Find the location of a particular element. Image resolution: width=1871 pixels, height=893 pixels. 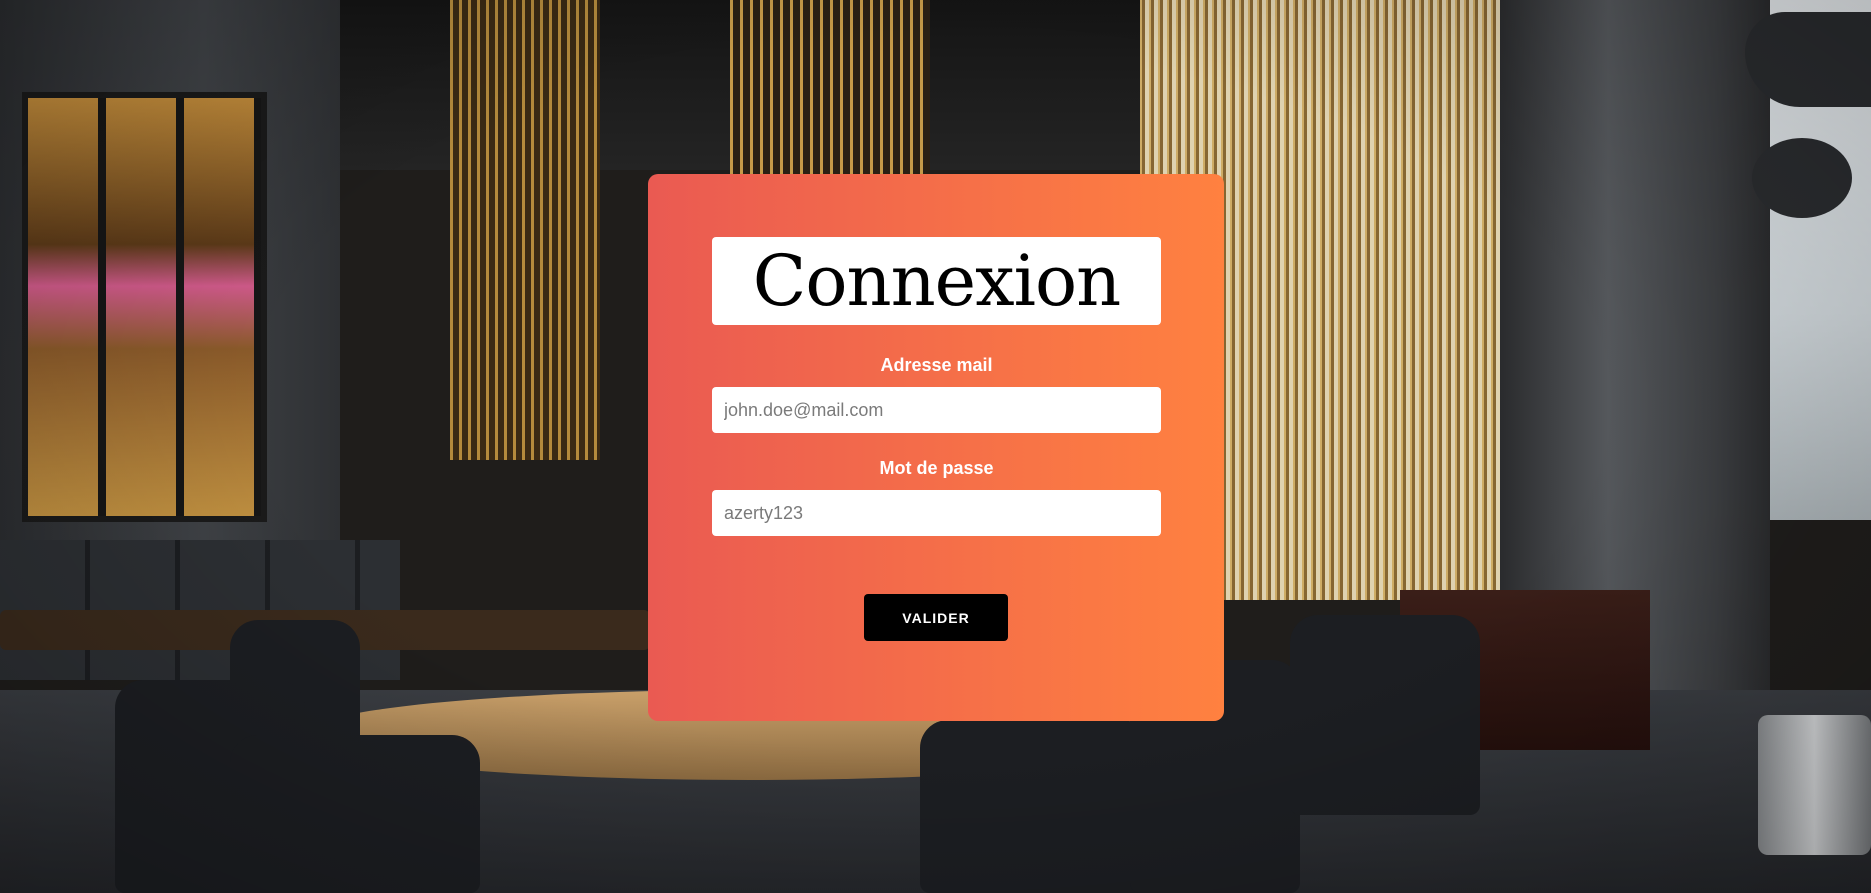

submit-button: VALIDER is located at coordinates (936, 617).